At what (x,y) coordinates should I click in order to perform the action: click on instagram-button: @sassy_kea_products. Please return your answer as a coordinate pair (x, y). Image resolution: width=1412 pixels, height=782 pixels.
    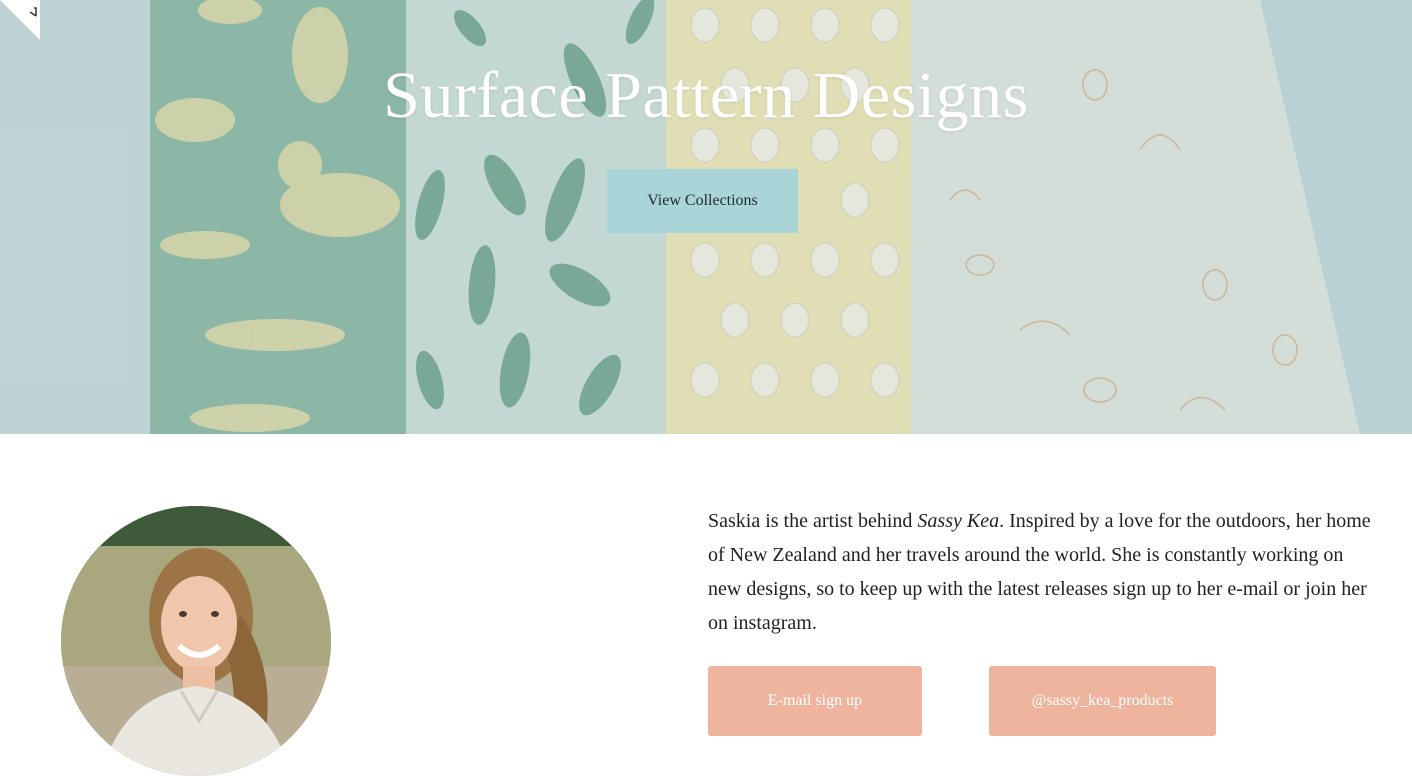
    Looking at the image, I should click on (1102, 701).